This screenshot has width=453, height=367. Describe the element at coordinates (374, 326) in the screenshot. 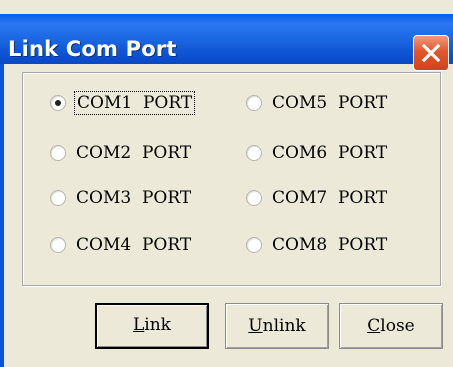

I see `close-button-mnemonic: C` at that location.